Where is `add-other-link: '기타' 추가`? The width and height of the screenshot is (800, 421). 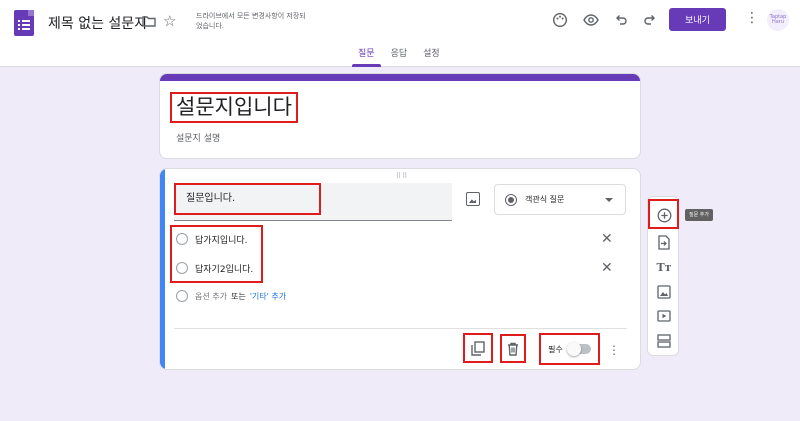 add-other-link: '기타' 추가 is located at coordinates (268, 296).